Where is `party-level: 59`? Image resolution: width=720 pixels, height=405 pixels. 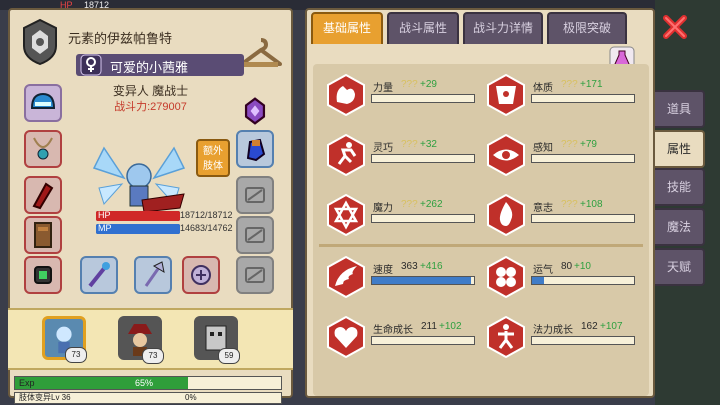 party-level: 59 is located at coordinates (229, 356).